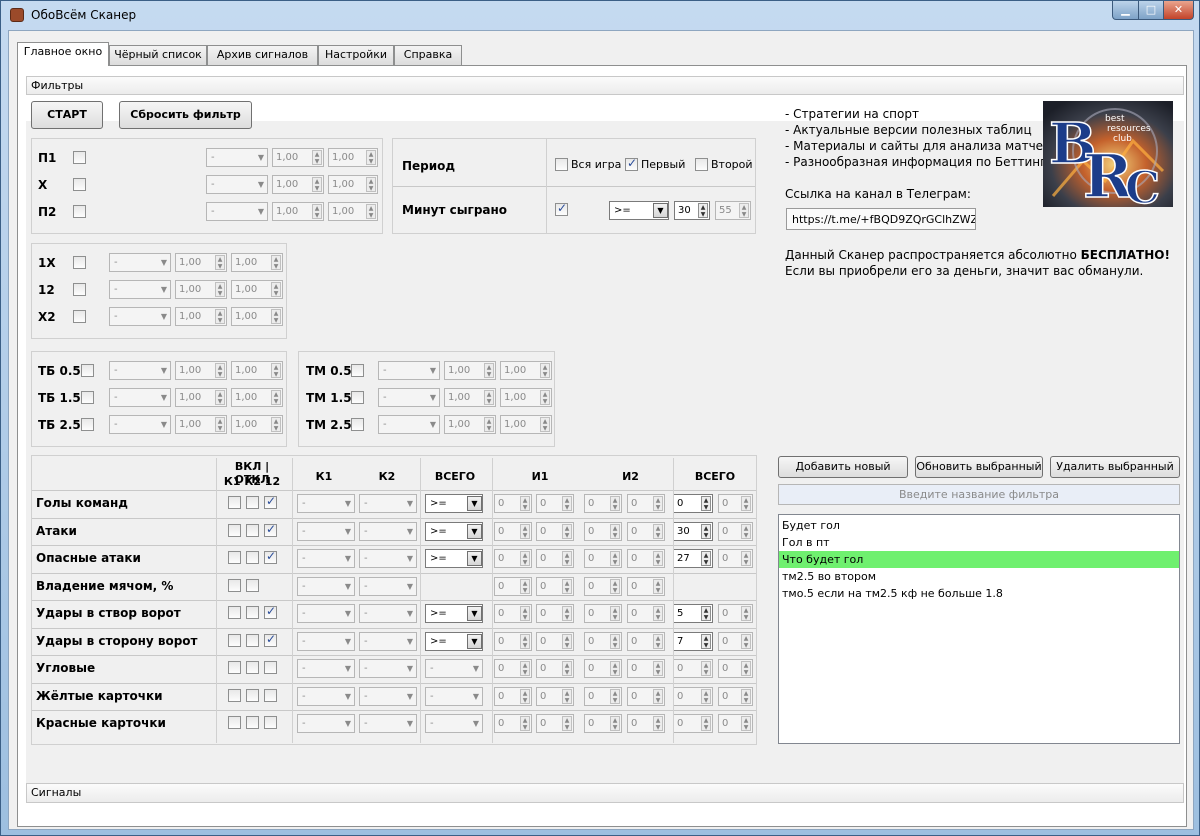 The image size is (1200, 836). What do you see at coordinates (631, 163) in the screenshot?
I see `period-checkbox` at bounding box center [631, 163].